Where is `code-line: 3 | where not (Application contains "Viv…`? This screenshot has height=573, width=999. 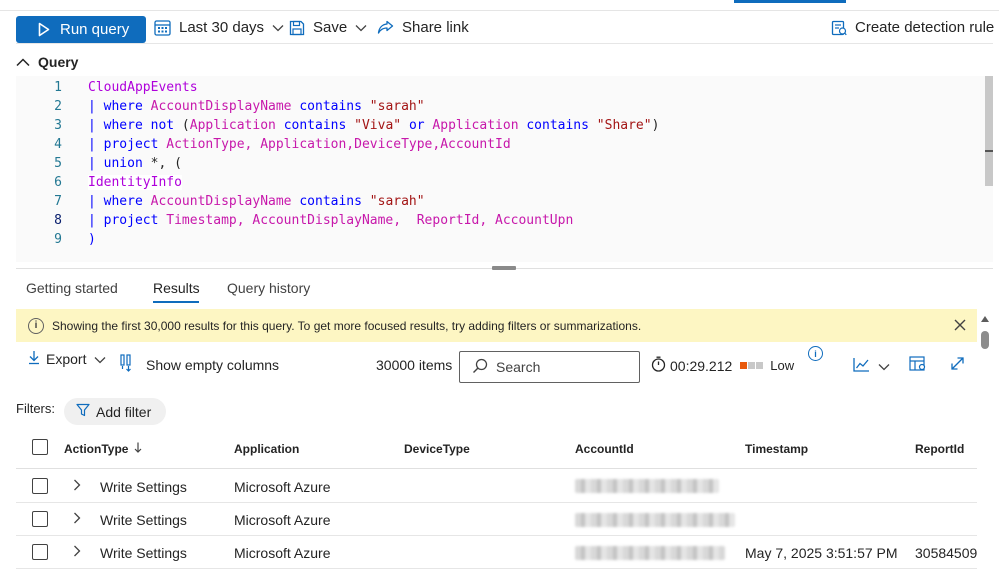 code-line: 3 | where not (Application contains "Viv… is located at coordinates (496, 125).